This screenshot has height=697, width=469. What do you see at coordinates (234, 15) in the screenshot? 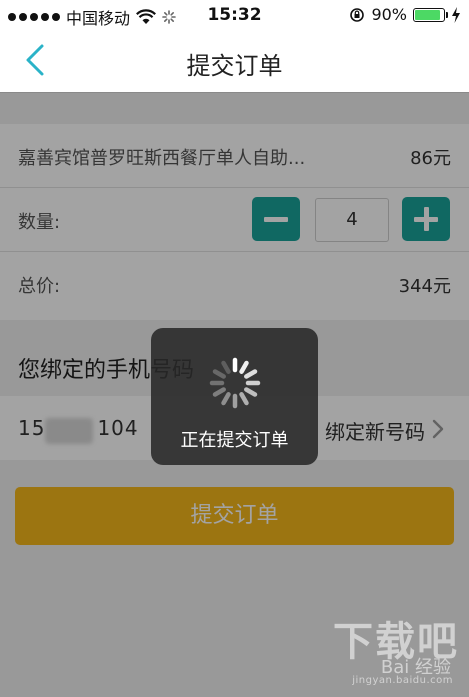
I see `status-bar: 中国移动 15:32 90%` at bounding box center [234, 15].